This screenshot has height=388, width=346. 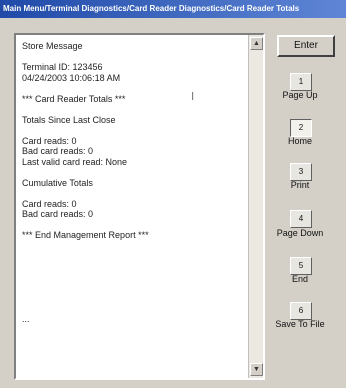 What do you see at coordinates (301, 266) in the screenshot?
I see `end-key: 5` at bounding box center [301, 266].